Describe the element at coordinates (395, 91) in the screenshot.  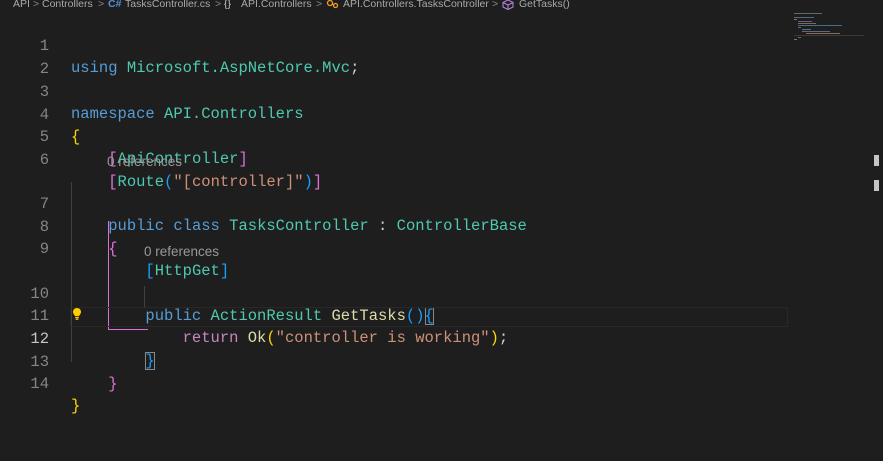
I see `code-line: 3 namespace API.Controllers` at that location.